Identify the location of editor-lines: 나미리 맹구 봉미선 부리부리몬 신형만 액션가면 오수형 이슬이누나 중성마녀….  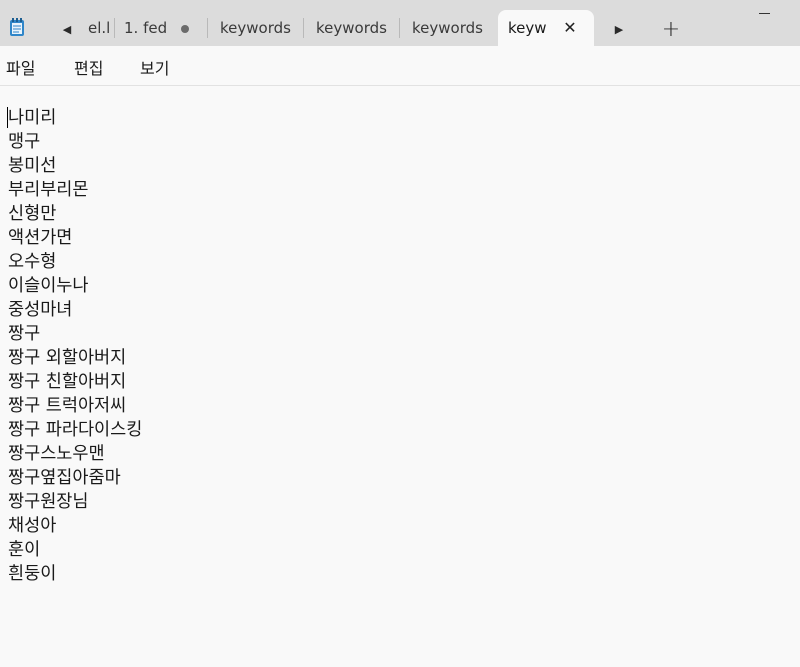
(75, 346).